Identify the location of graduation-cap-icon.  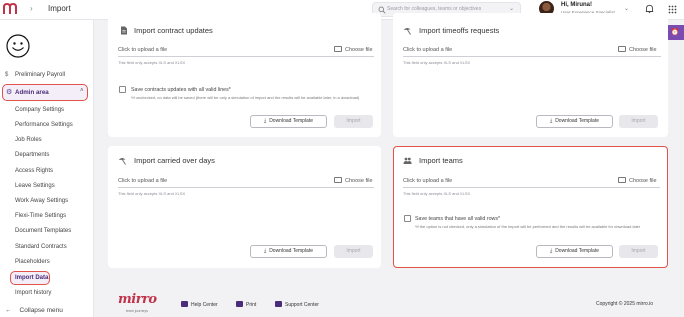
(184, 304).